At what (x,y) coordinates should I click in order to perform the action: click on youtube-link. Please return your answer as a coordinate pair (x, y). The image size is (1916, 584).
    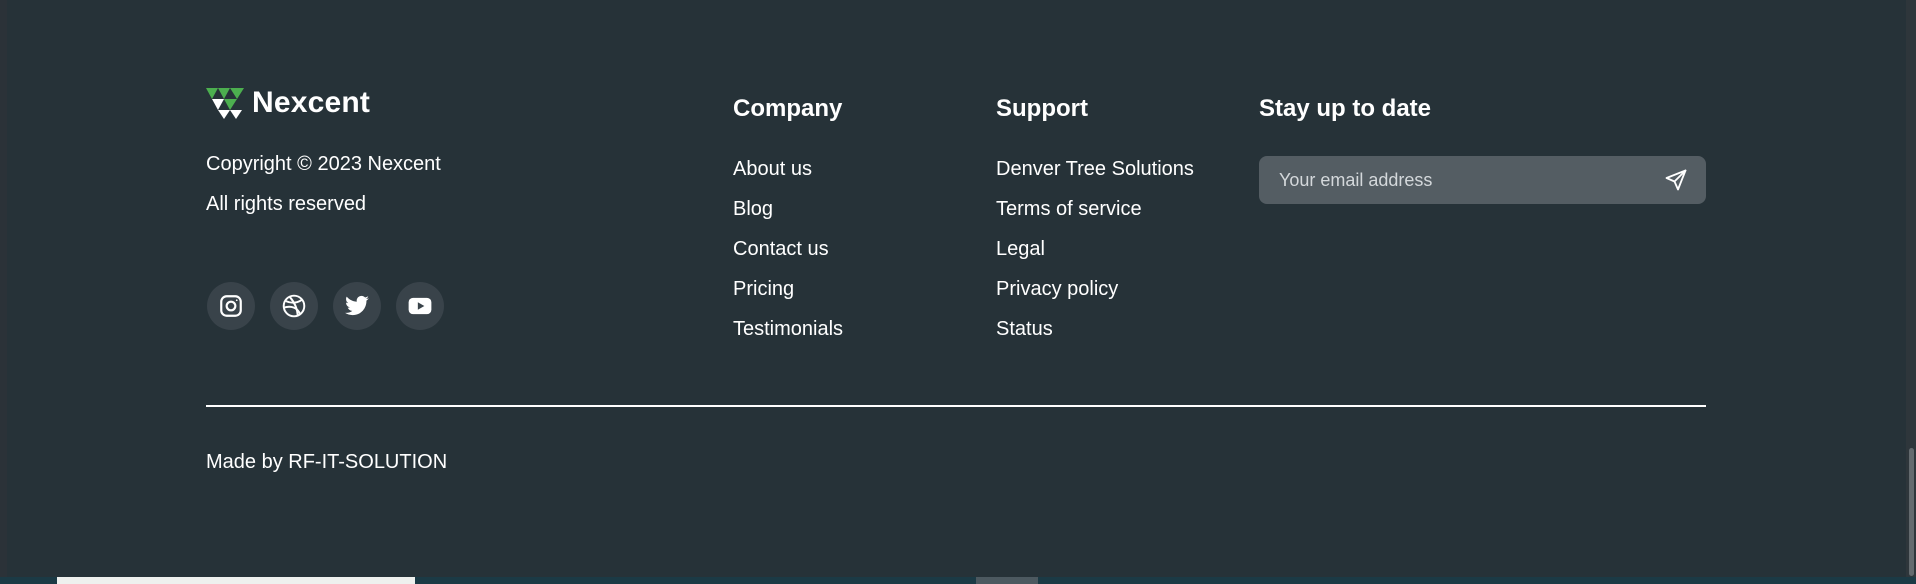
    Looking at the image, I should click on (420, 306).